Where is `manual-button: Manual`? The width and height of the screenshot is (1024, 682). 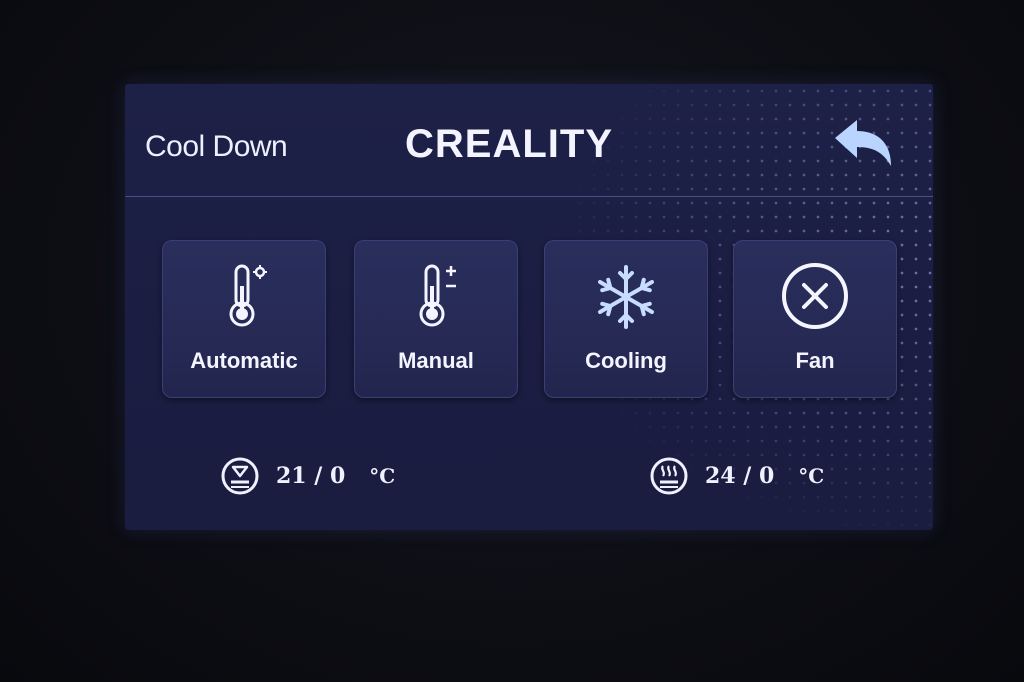 manual-button: Manual is located at coordinates (436, 319).